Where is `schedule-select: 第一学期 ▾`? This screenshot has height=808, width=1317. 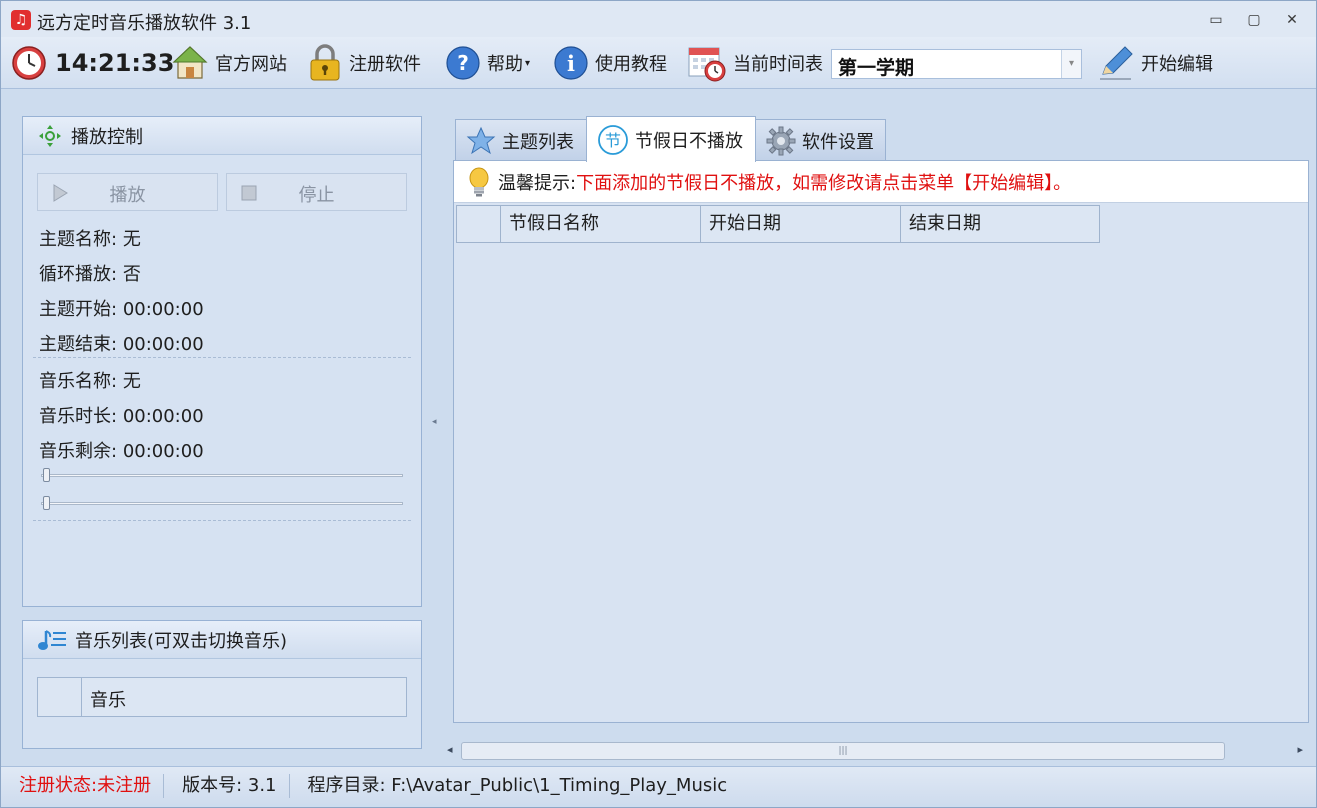
schedule-select: 第一学期 ▾ is located at coordinates (956, 64).